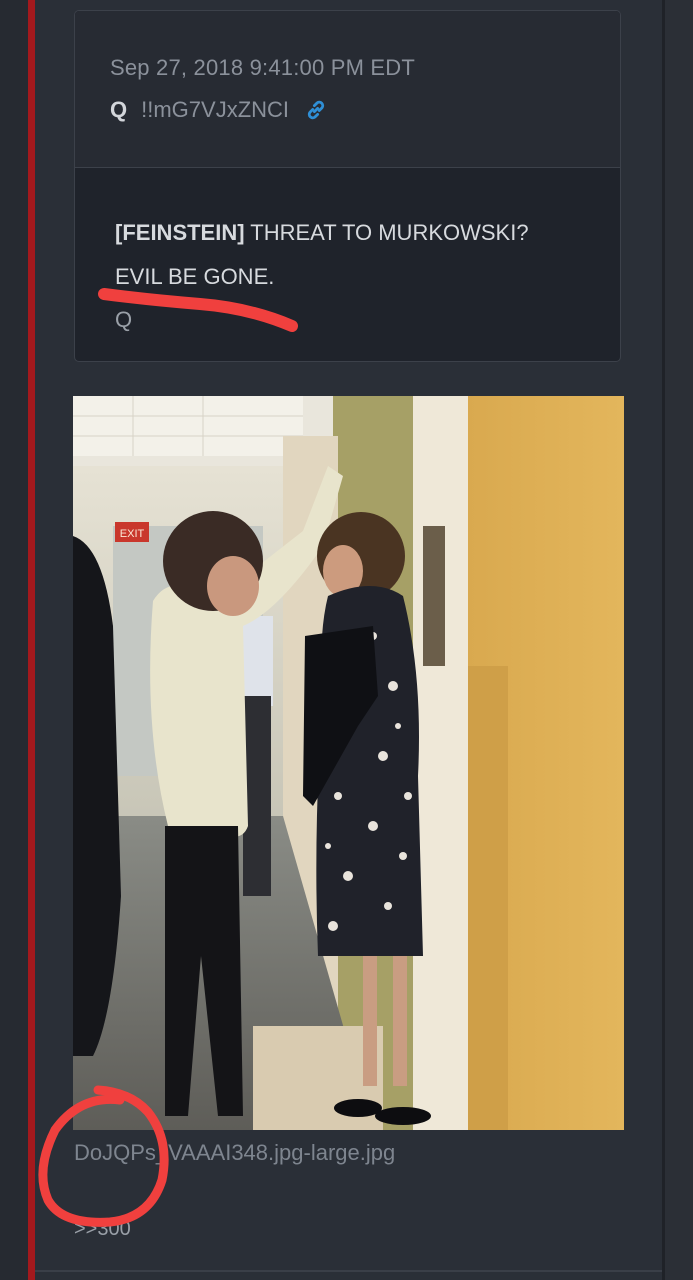 This screenshot has width=693, height=1280. What do you see at coordinates (124, 319) in the screenshot?
I see `post-signature: Q` at bounding box center [124, 319].